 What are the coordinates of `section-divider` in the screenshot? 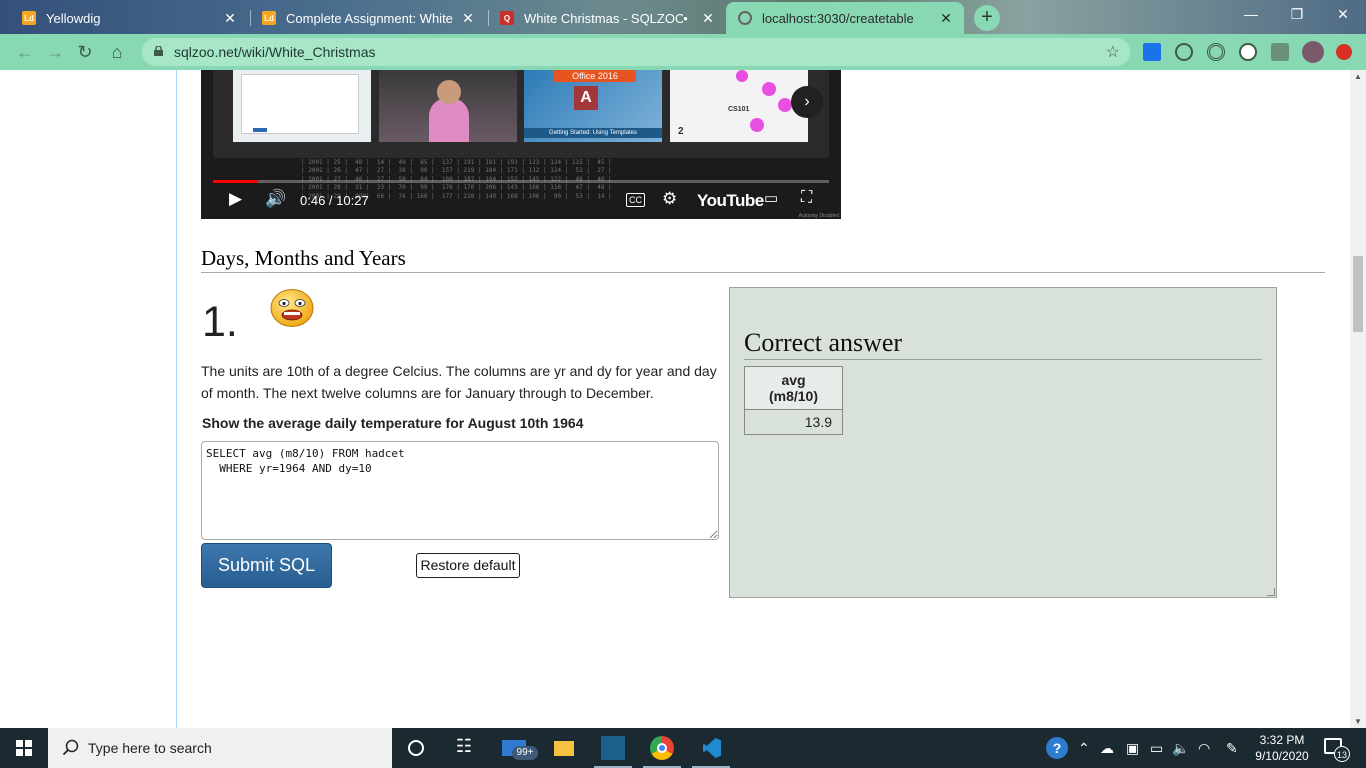 It's located at (763, 272).